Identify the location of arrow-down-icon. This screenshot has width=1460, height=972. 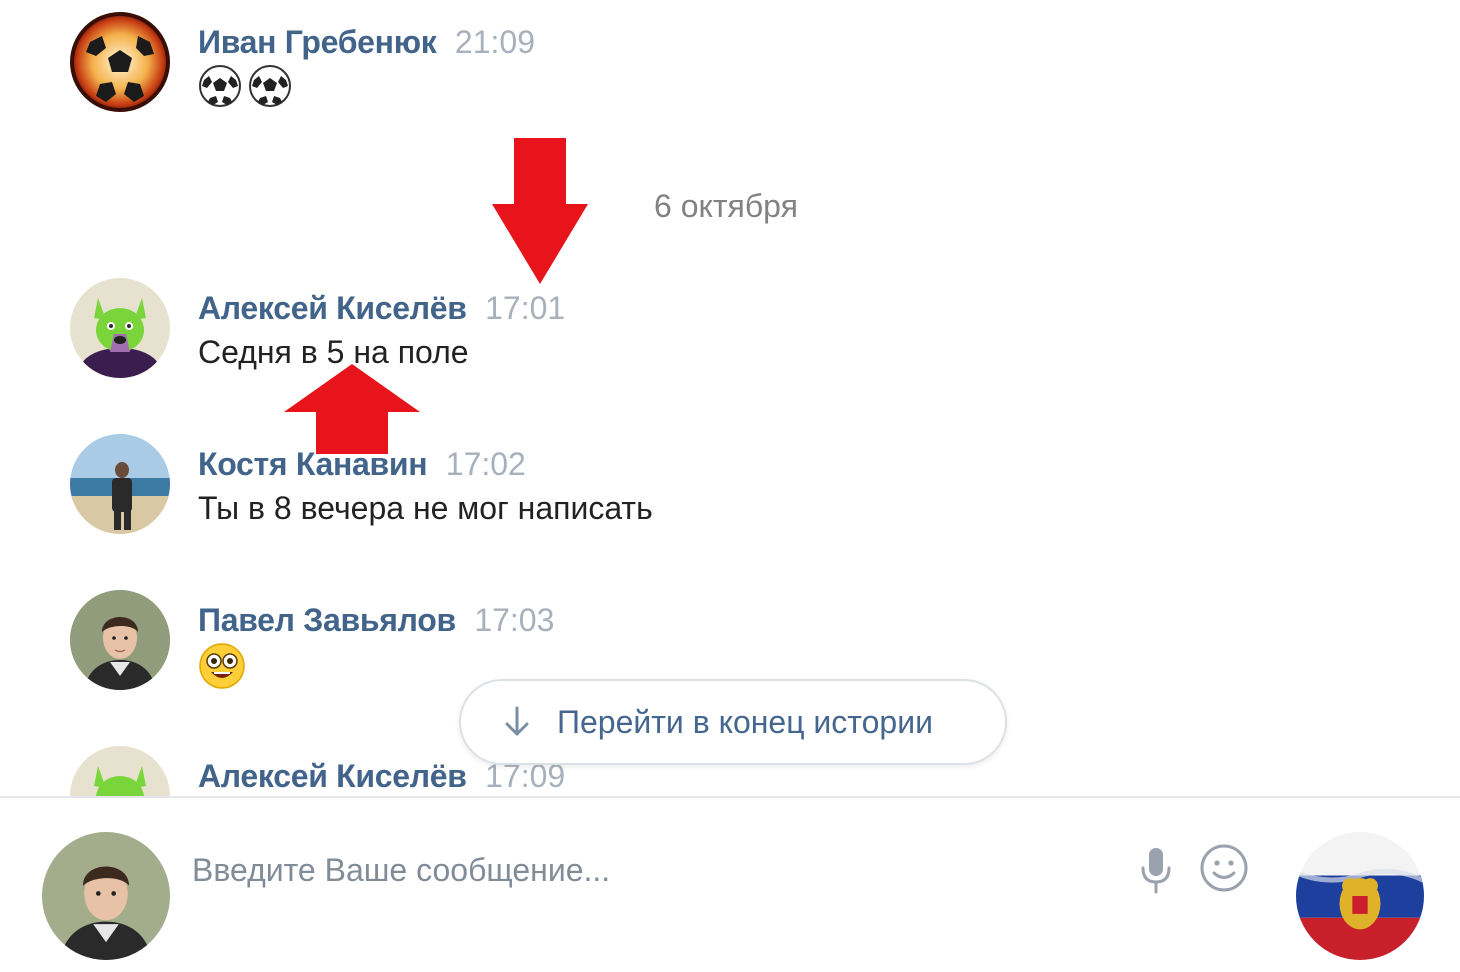
(517, 721).